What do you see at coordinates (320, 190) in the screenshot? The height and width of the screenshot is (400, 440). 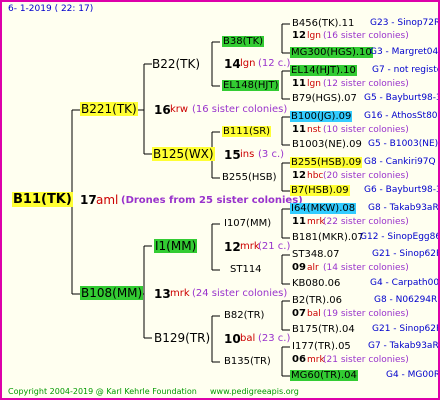 I see `gen5-bottom-id: B7(HSB).09` at bounding box center [320, 190].